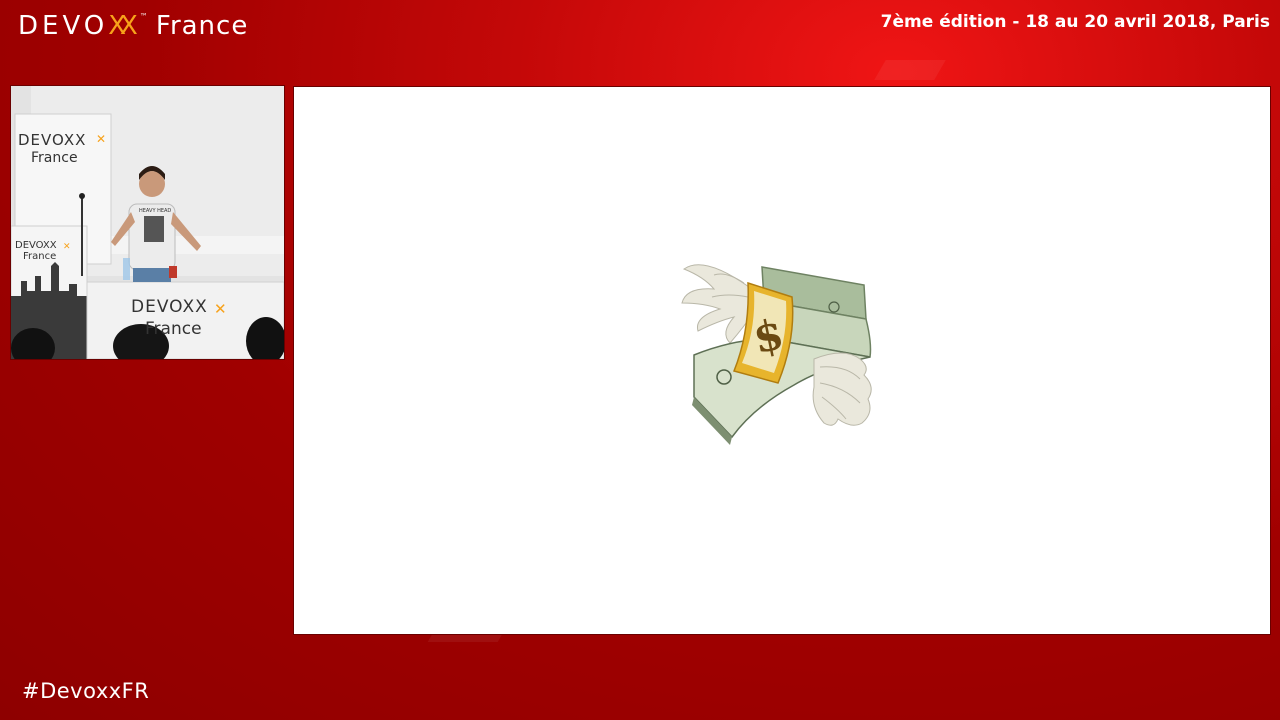 The image size is (1280, 720). What do you see at coordinates (173, 329) in the screenshot?
I see `banner-table-france: France` at bounding box center [173, 329].